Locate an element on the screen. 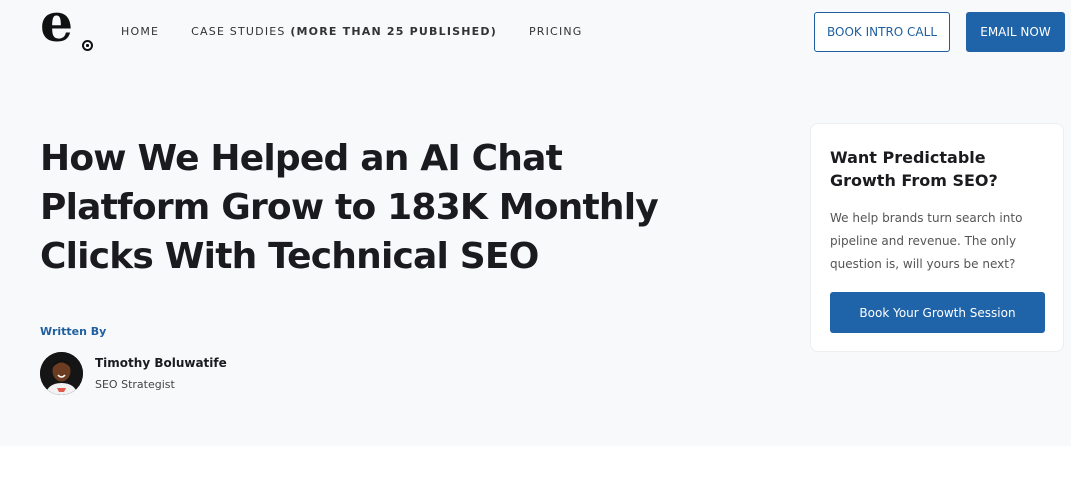  nav-case-studies: CASE STUDIES (MORE THAN 25 PUBLISHED) is located at coordinates (344, 31).